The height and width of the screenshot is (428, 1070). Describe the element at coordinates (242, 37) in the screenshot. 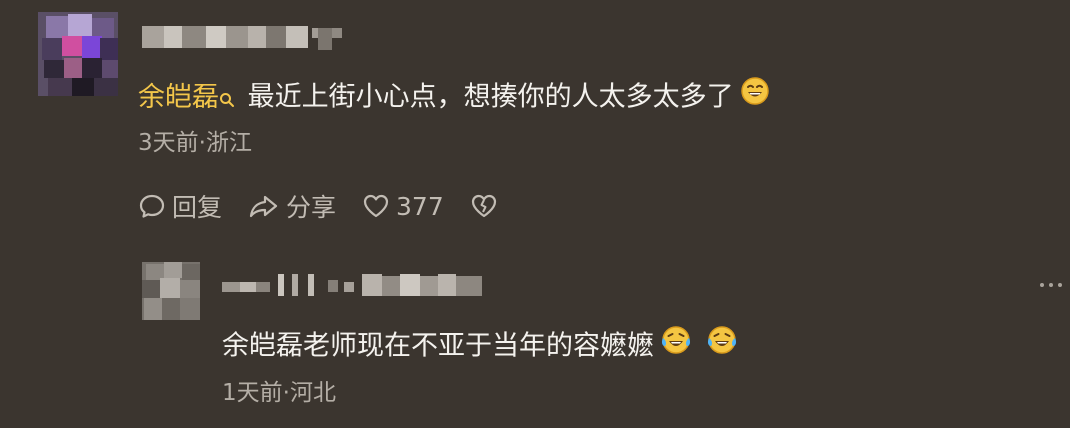

I see `username-blurred` at that location.